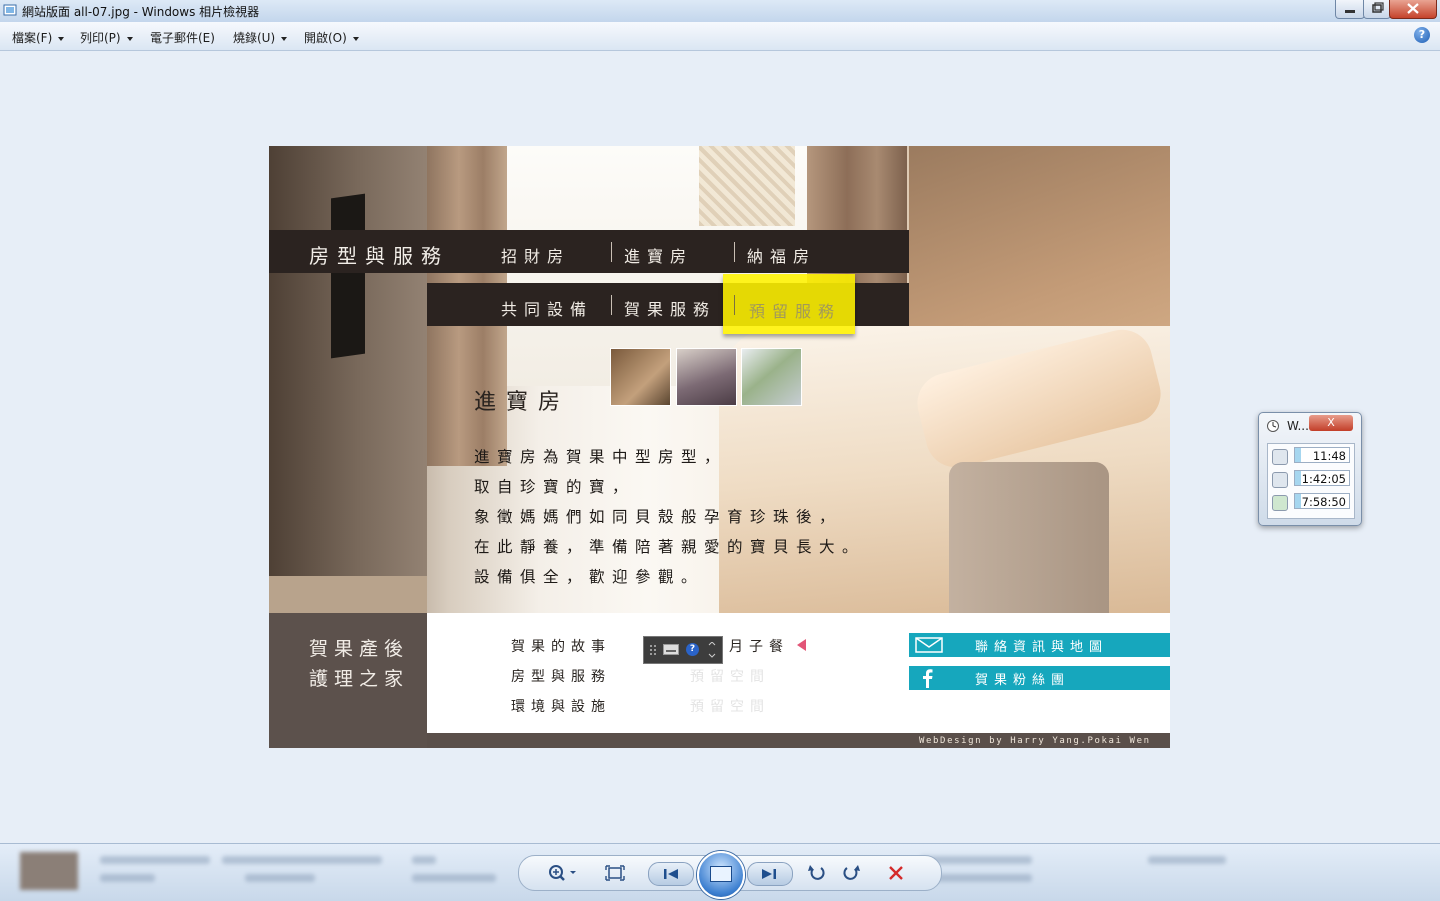 This screenshot has height=901, width=1440. What do you see at coordinates (928, 678) in the screenshot?
I see `facebook-icon` at bounding box center [928, 678].